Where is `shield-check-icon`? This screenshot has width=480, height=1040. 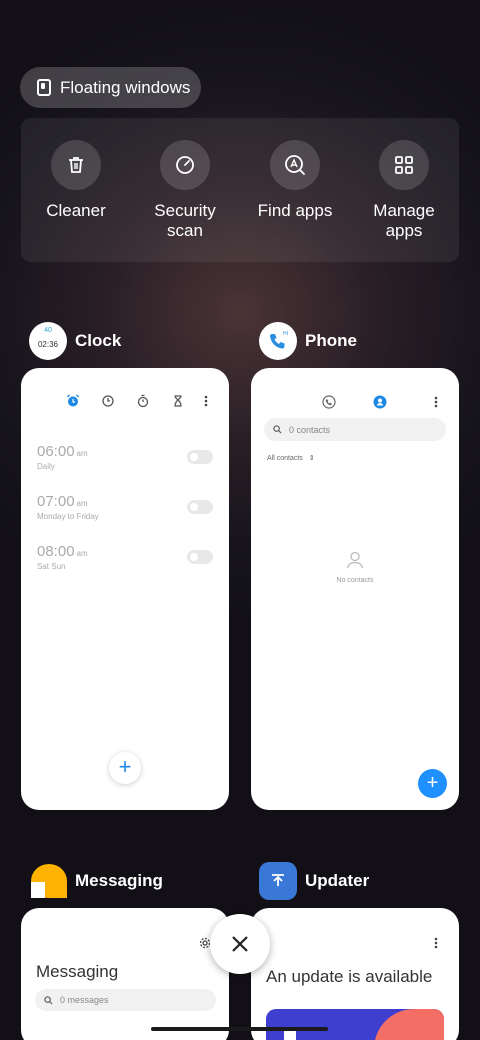
shield-check-icon is located at coordinates (185, 165).